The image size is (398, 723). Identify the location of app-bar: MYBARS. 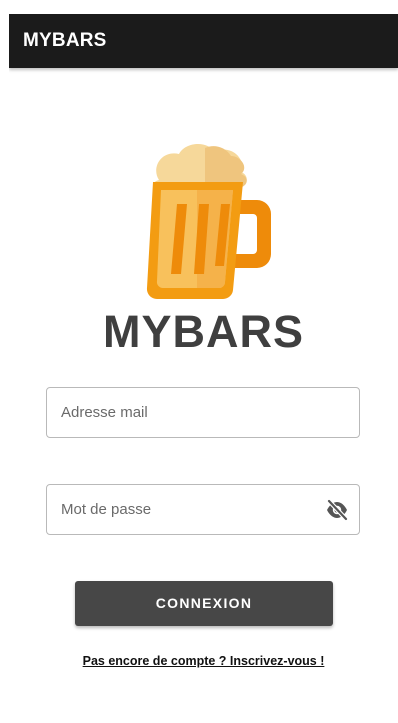
(203, 41).